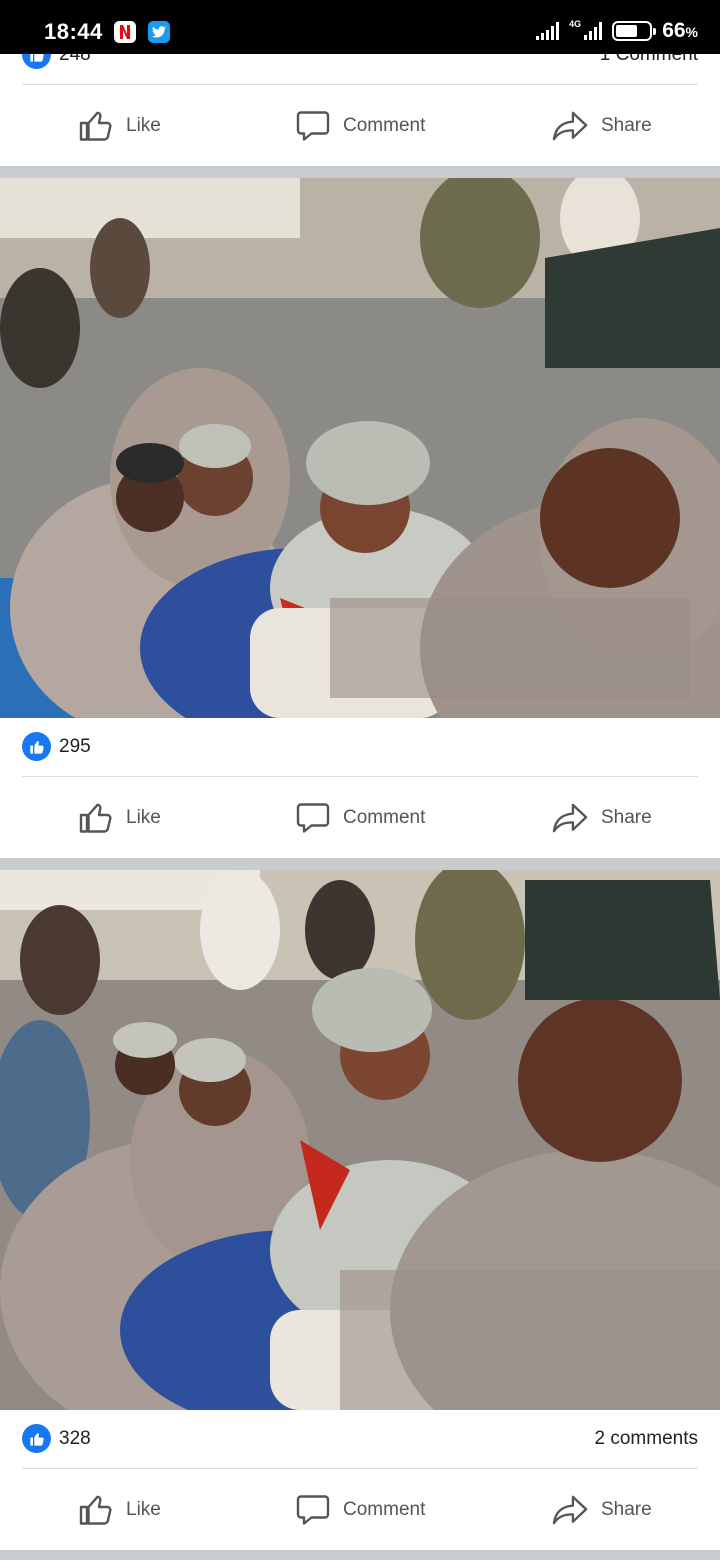 The image size is (720, 1560). Describe the element at coordinates (593, 31) in the screenshot. I see `cell-signal-icon` at that location.